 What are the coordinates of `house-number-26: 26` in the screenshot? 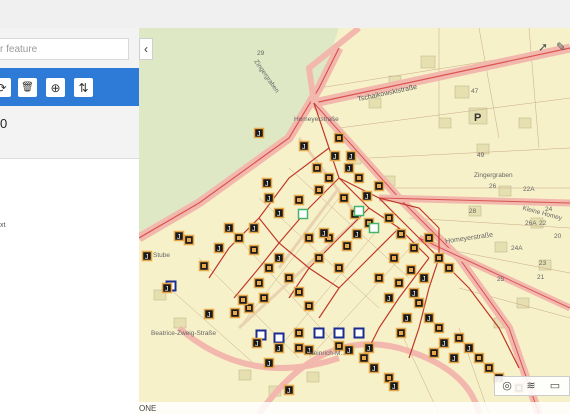 It's located at (493, 186).